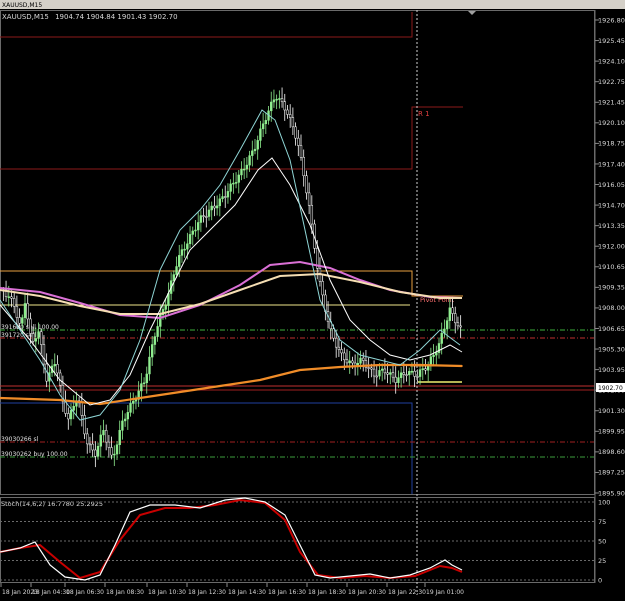 The height and width of the screenshot is (601, 625). What do you see at coordinates (611, 61) in the screenshot?
I see `price-tick-label: 1924.10` at bounding box center [611, 61].